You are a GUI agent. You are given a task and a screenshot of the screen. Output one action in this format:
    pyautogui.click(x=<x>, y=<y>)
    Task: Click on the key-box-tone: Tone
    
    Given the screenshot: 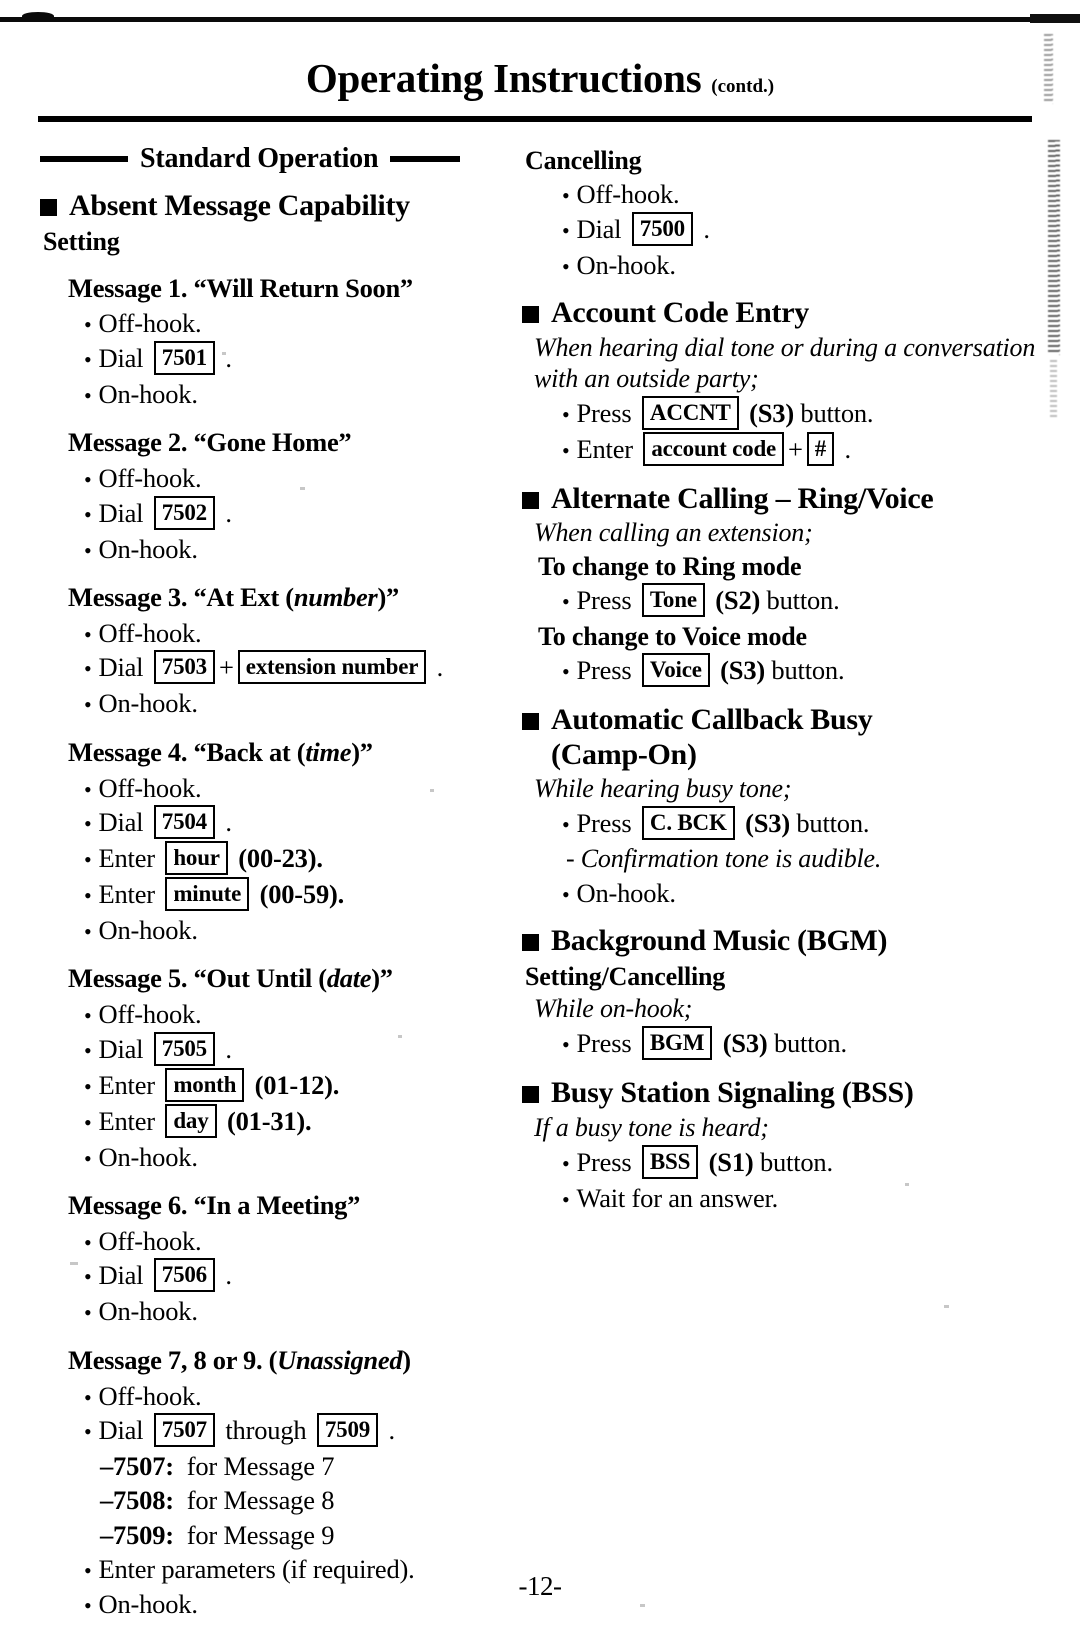 What is the action you would take?
    pyautogui.click(x=673, y=599)
    